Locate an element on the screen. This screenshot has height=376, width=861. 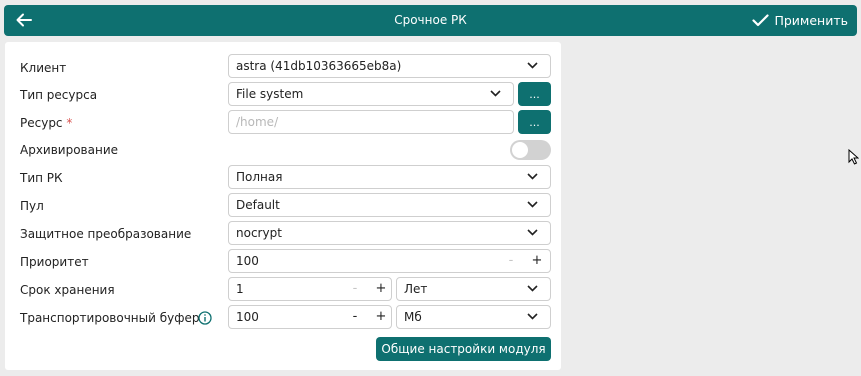
retention-decrement-button: - is located at coordinates (355, 288).